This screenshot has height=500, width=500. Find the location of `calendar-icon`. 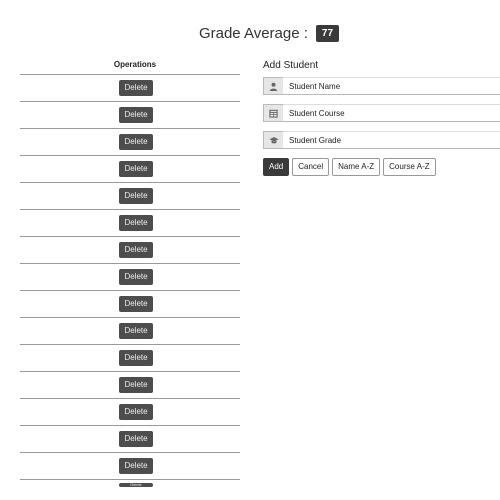

calendar-icon is located at coordinates (273, 113).